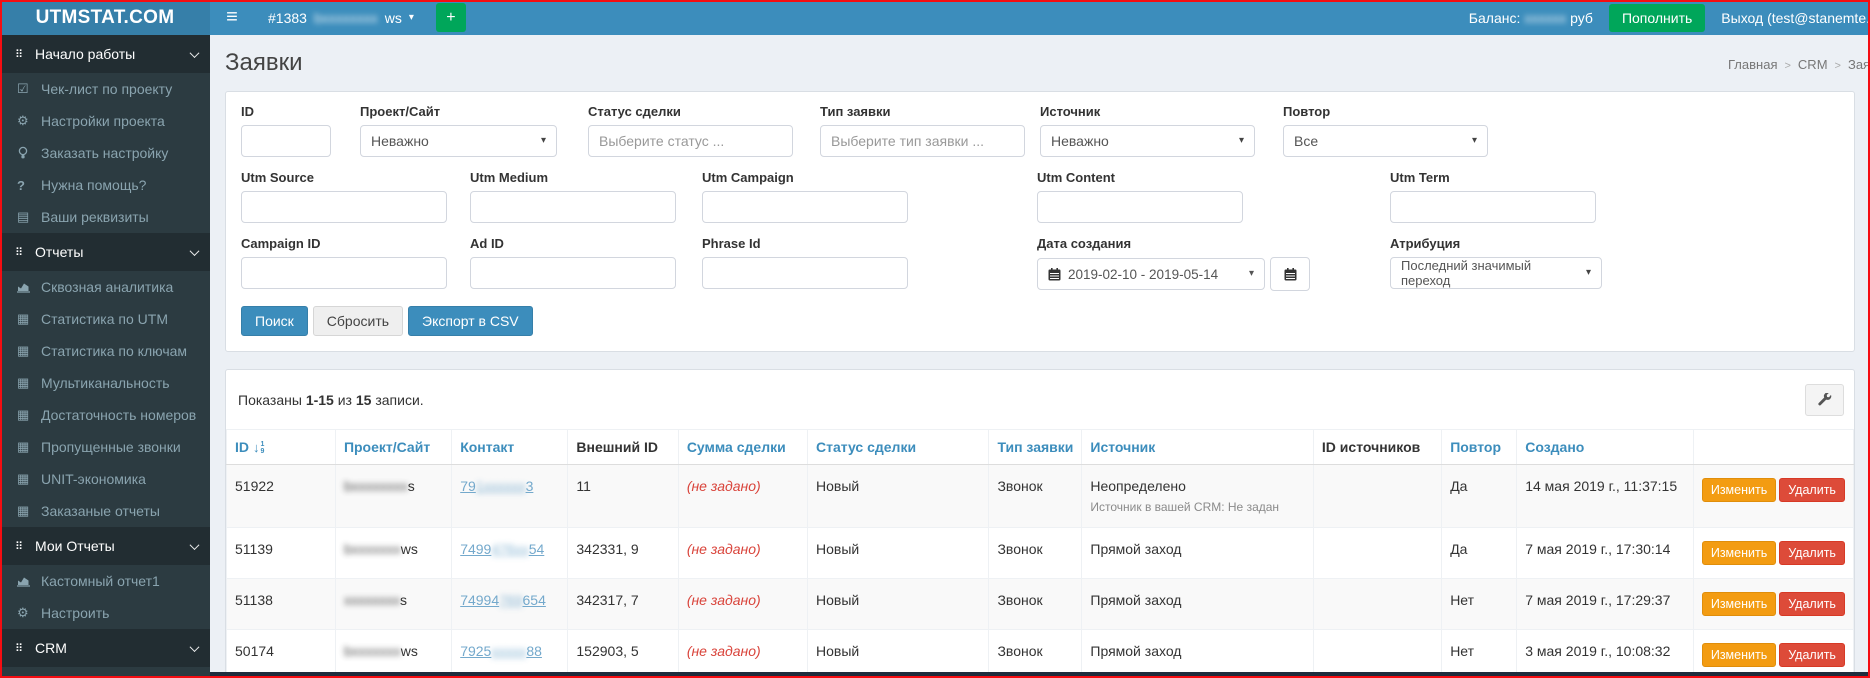 This screenshot has width=1870, height=678. What do you see at coordinates (105, 185) in the screenshot?
I see `sidebar-item-need-help: ? Нужна помощь?` at bounding box center [105, 185].